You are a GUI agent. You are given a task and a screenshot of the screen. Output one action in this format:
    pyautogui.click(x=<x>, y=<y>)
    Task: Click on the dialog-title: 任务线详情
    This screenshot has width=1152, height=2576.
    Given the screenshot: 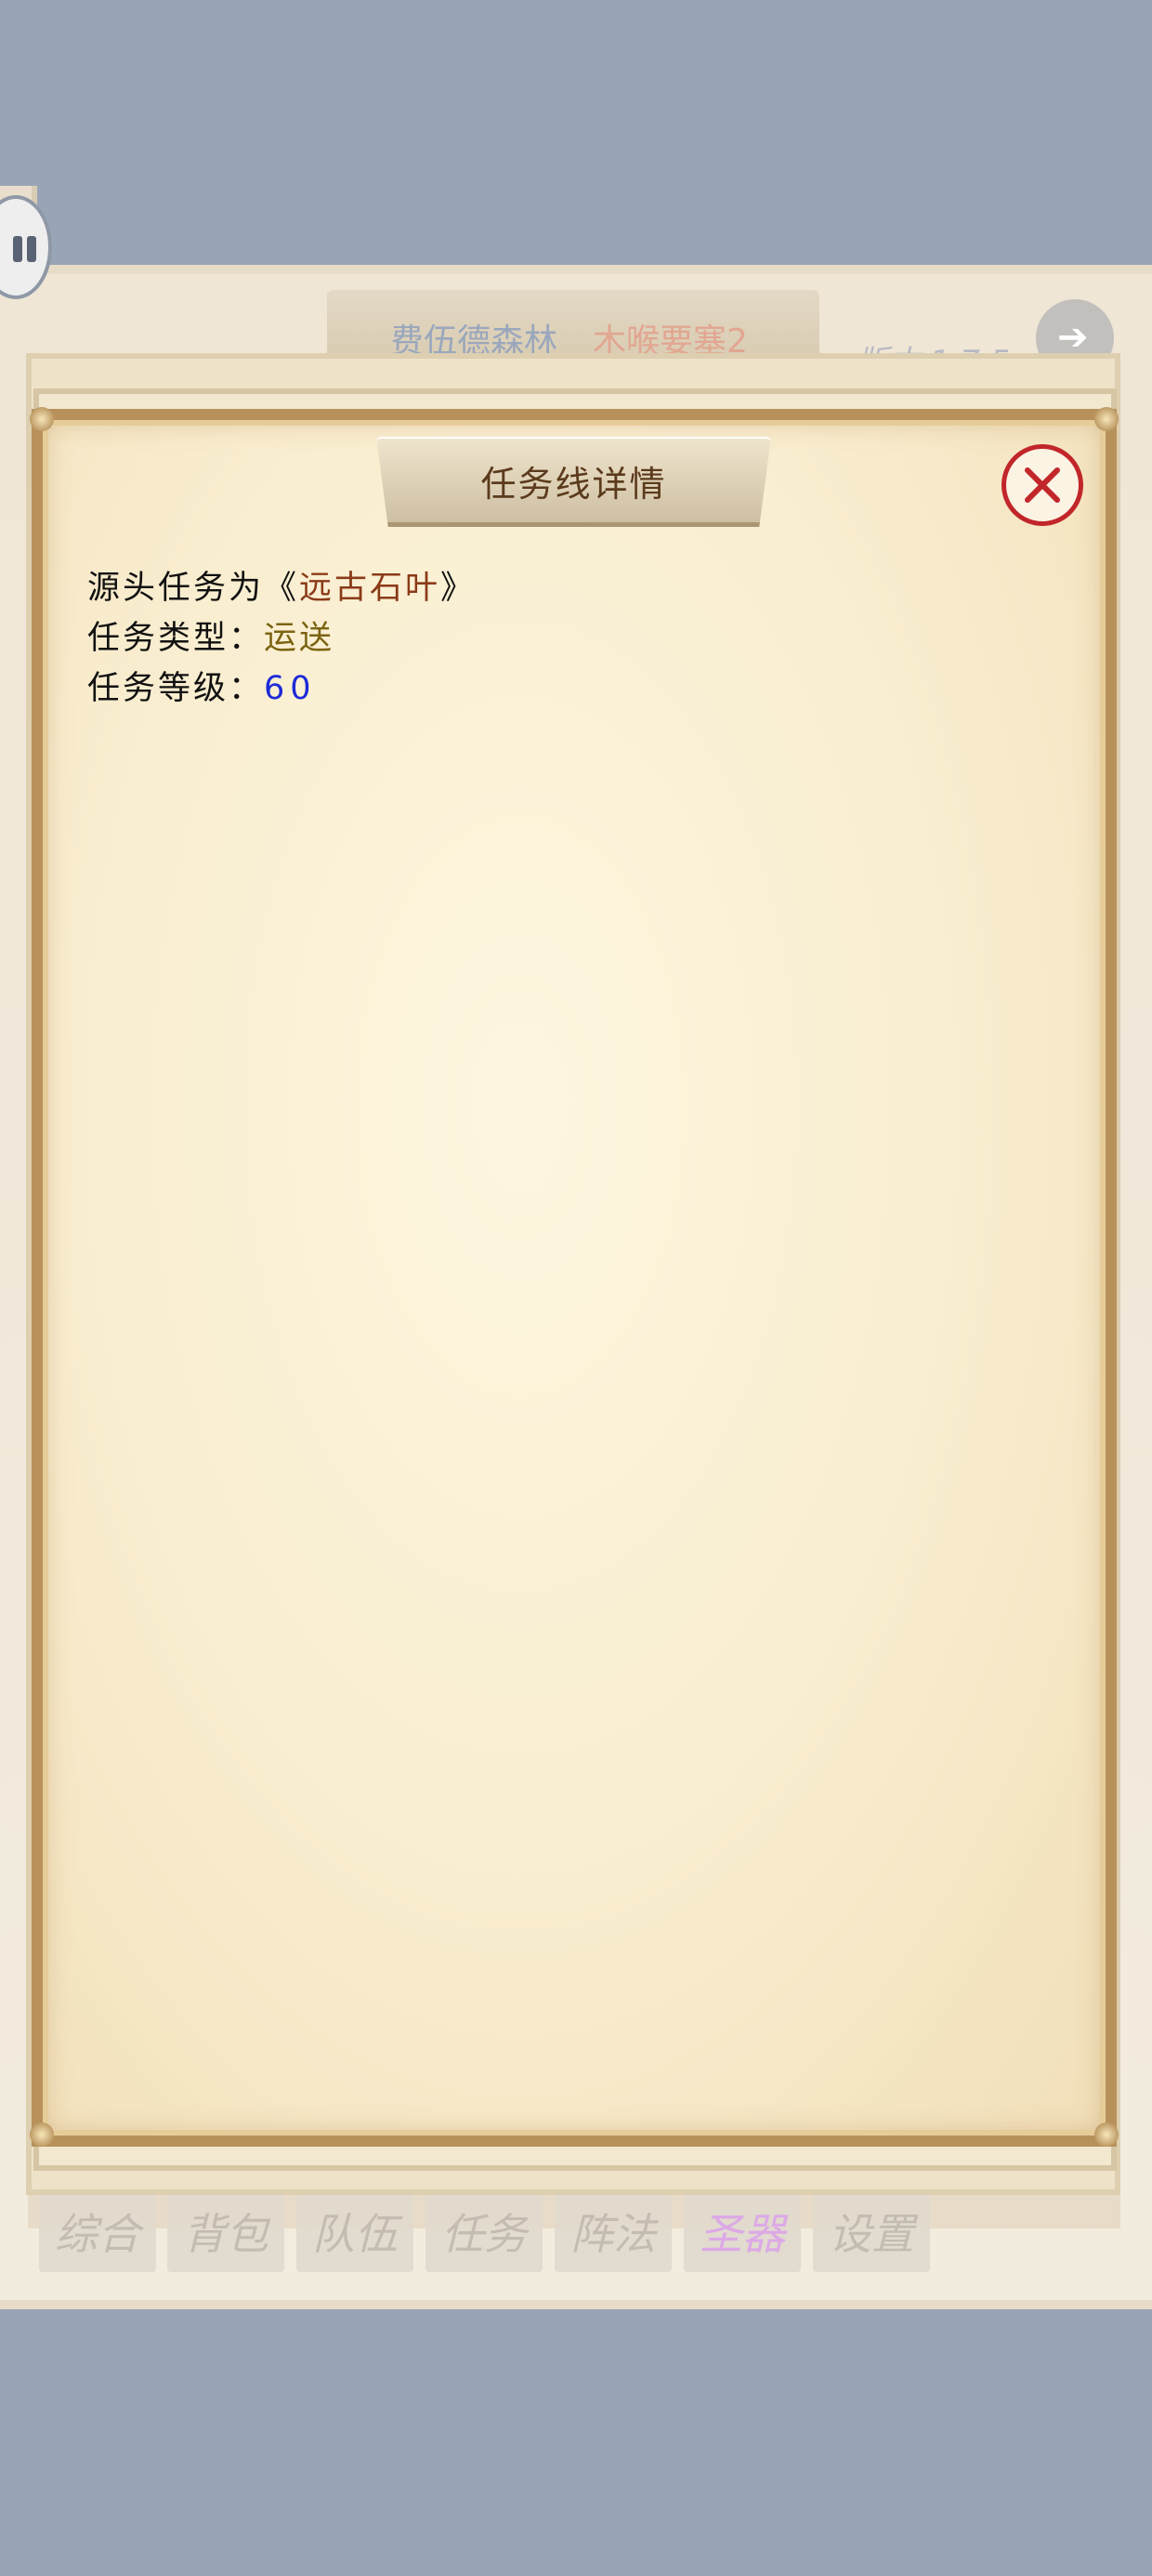 What is the action you would take?
    pyautogui.click(x=573, y=484)
    